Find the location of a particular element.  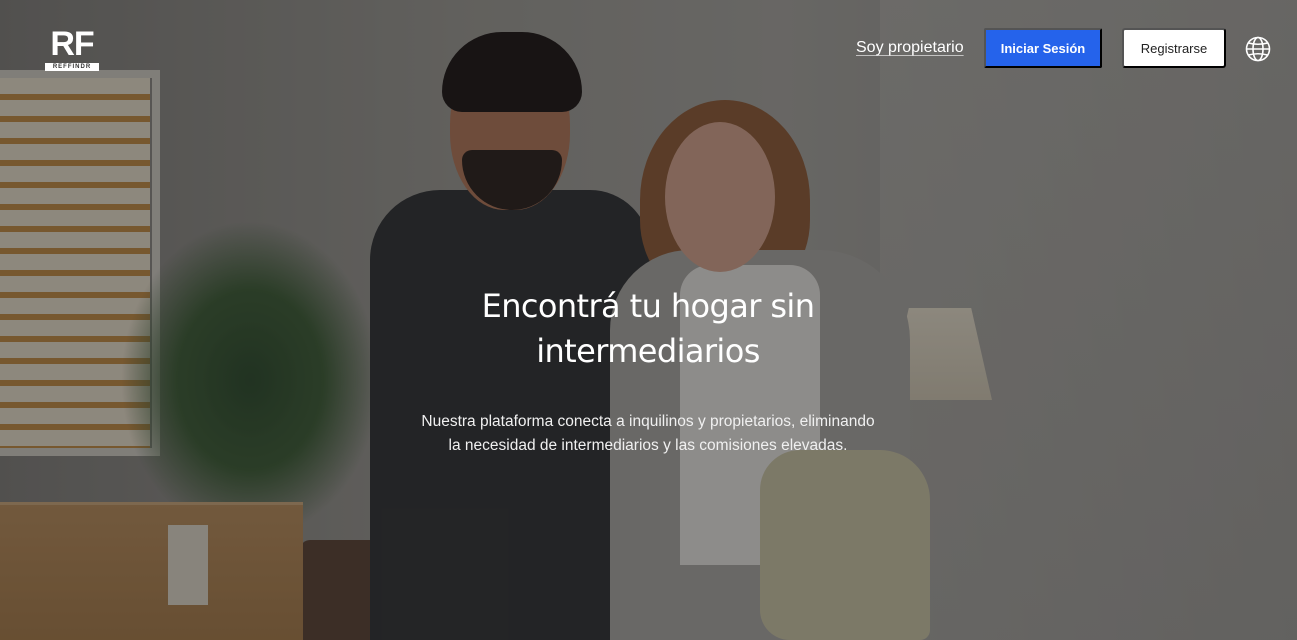

owner-link: Soy propietario is located at coordinates (910, 48).